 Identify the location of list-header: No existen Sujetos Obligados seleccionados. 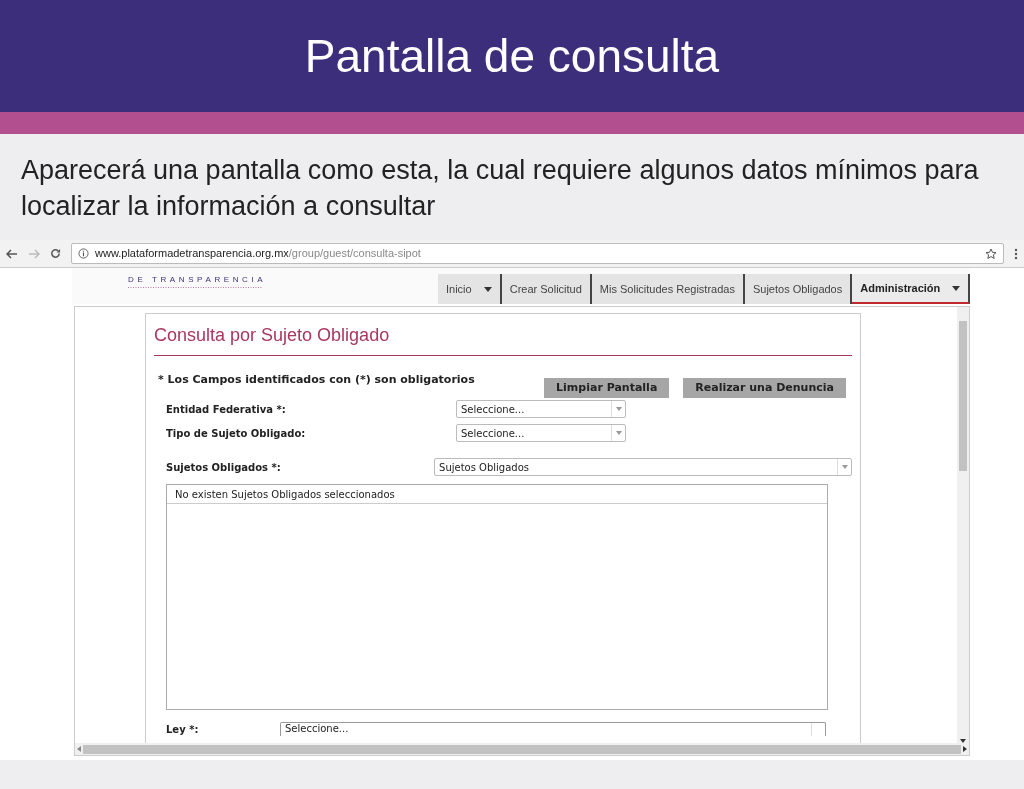
(285, 494).